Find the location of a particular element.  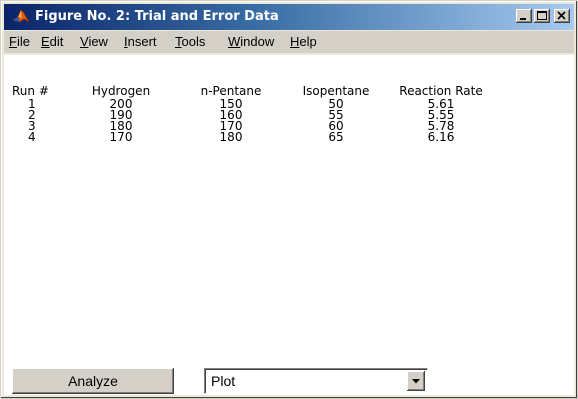

menu-help: Help is located at coordinates (303, 42).